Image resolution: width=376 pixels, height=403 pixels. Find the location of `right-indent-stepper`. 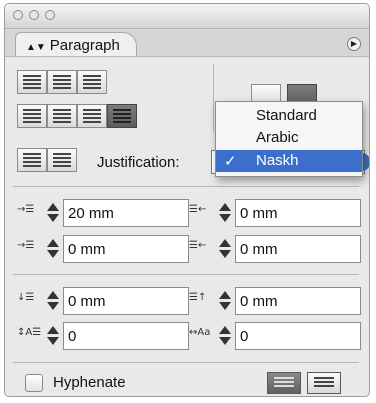

right-indent-stepper is located at coordinates (225, 213).